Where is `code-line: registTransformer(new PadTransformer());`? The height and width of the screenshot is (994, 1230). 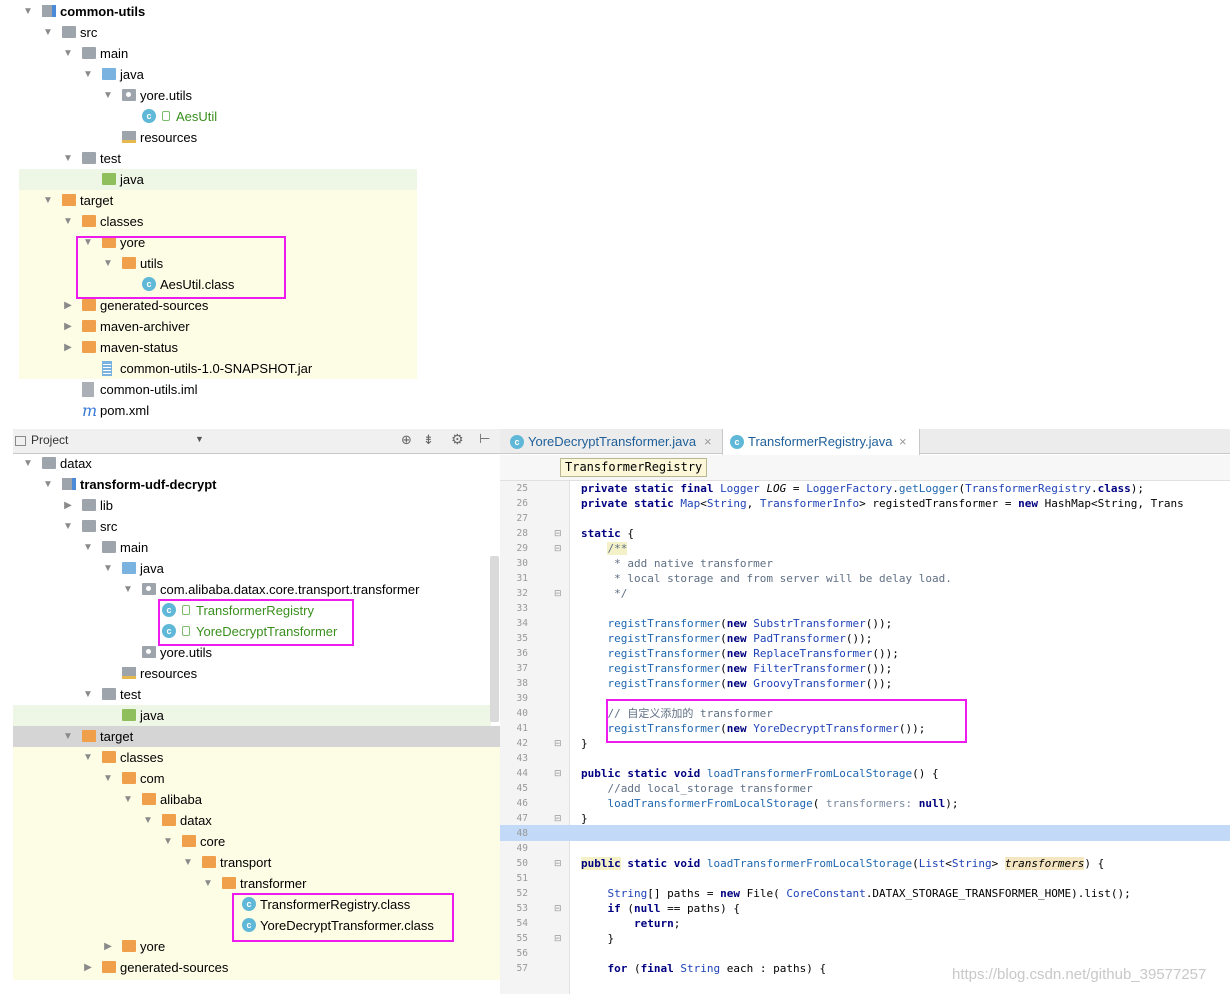 code-line: registTransformer(new PadTransformer()); is located at coordinates (700, 638).